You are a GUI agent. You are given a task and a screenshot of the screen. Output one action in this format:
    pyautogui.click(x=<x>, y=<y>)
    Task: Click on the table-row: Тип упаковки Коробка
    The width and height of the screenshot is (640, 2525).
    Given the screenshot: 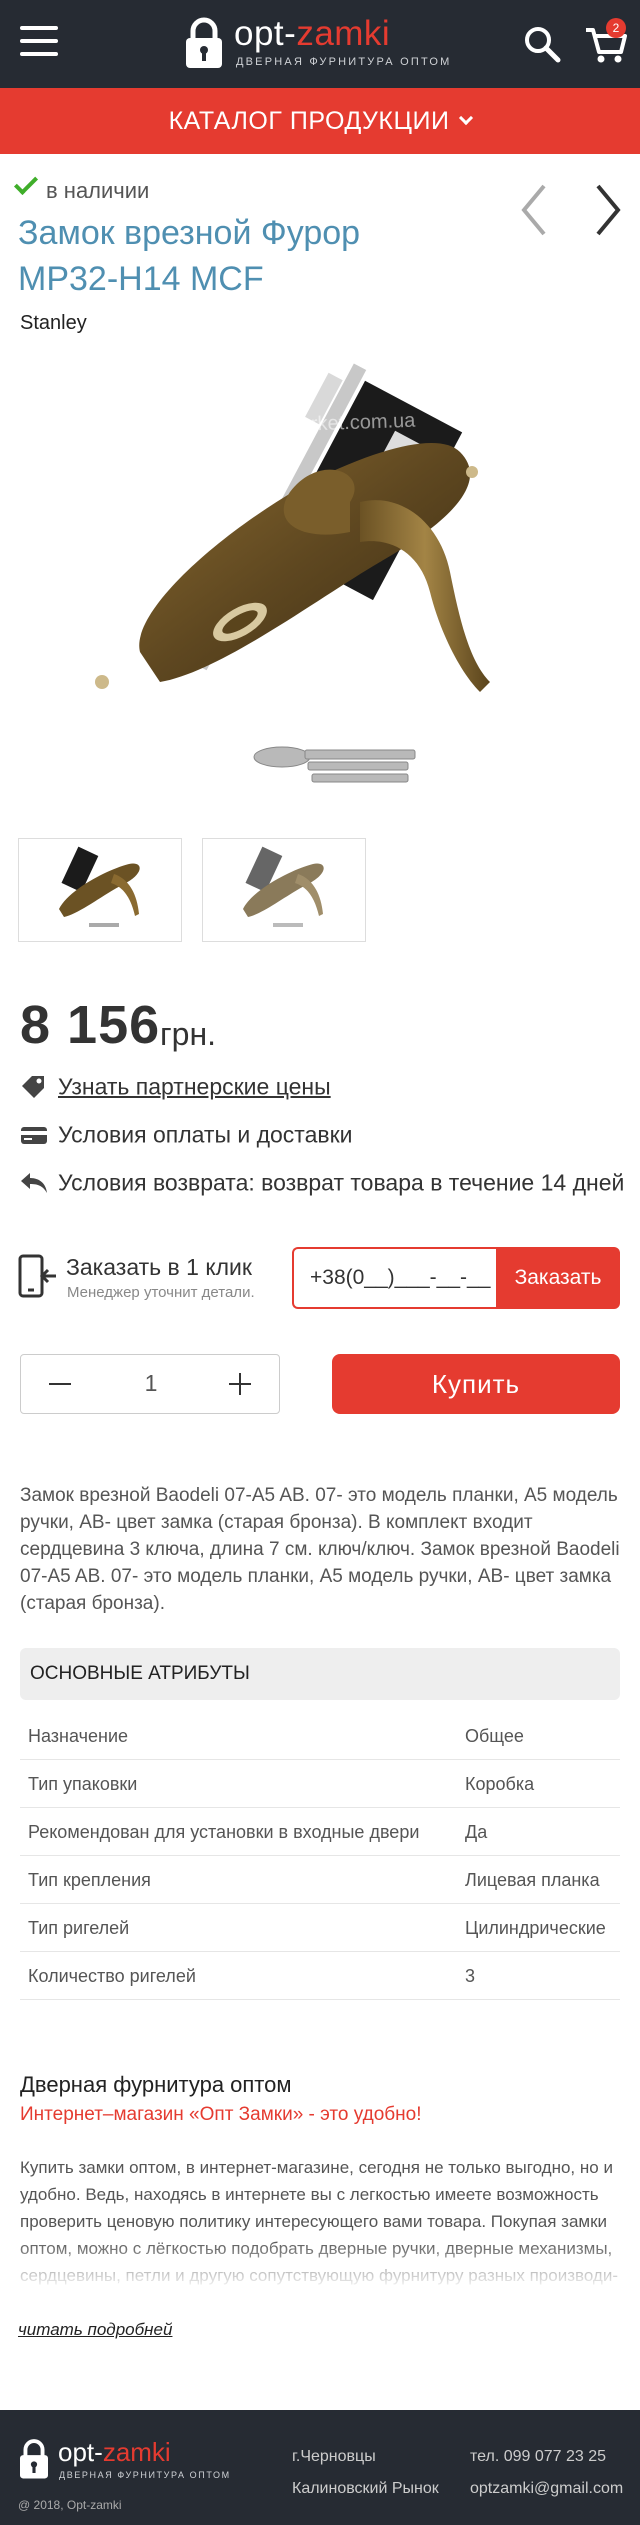 What is the action you would take?
    pyautogui.click(x=320, y=1784)
    